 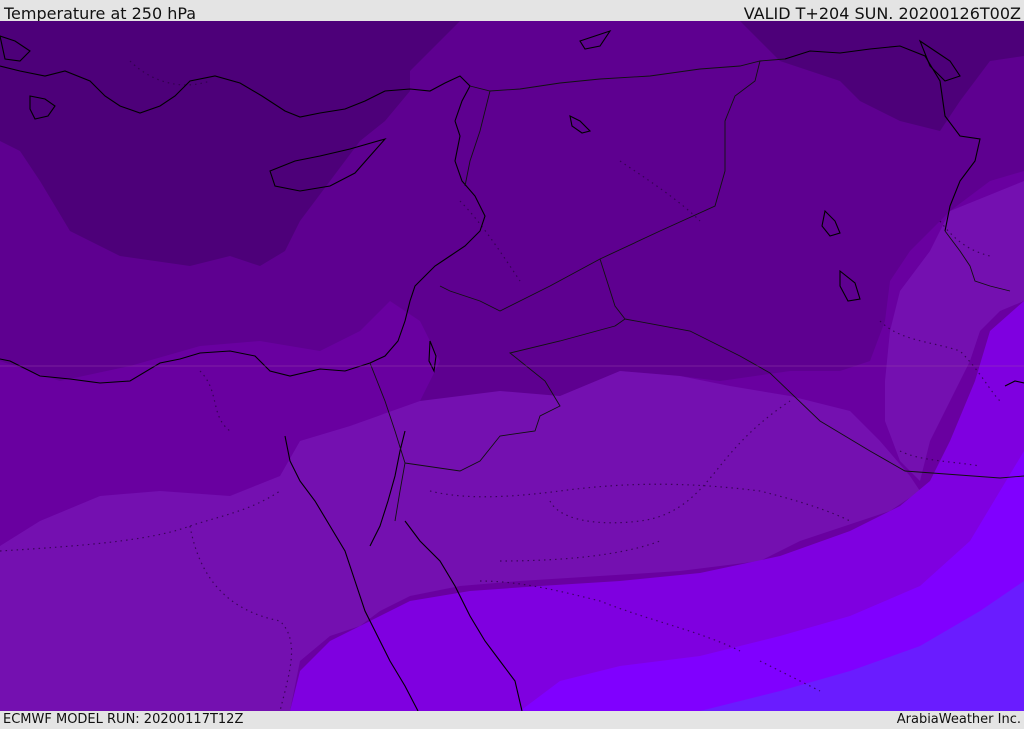 What do you see at coordinates (958, 719) in the screenshot?
I see `credit-label: ArabiaWeather Inc.` at bounding box center [958, 719].